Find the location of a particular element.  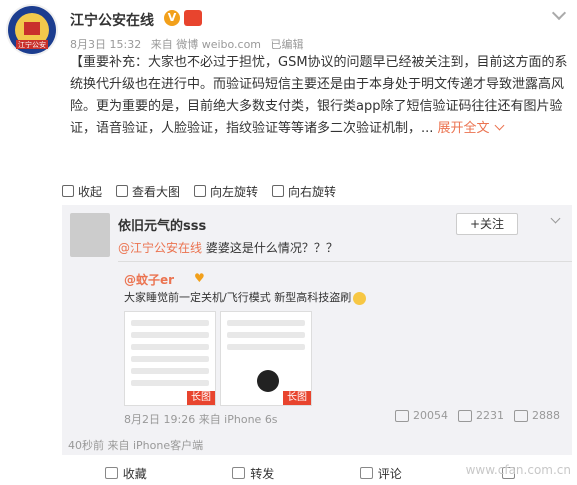

forward-label: 转发 is located at coordinates (262, 473).